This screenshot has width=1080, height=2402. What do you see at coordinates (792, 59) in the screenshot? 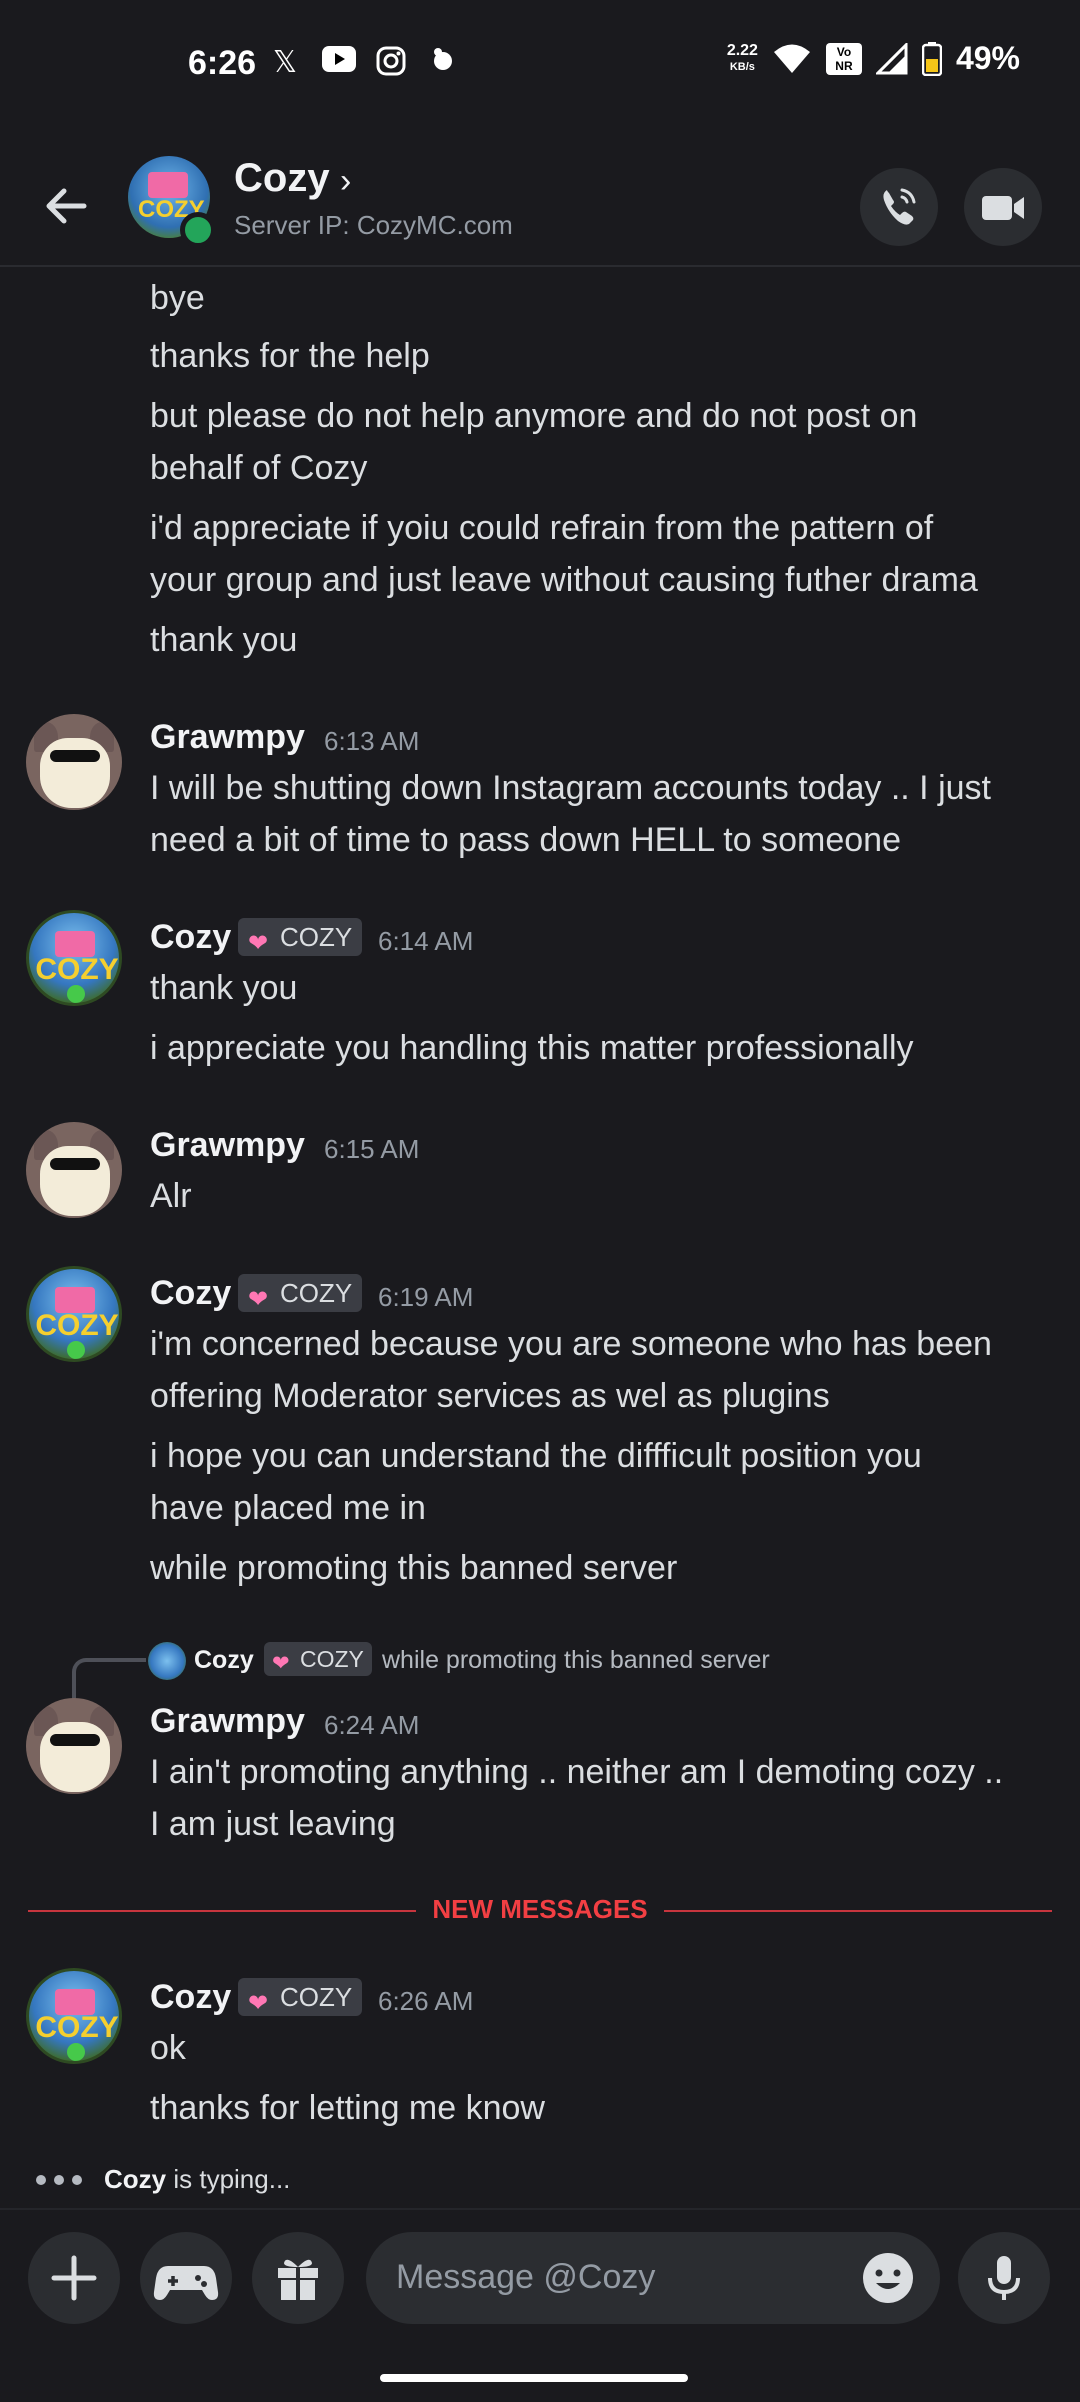
I see `wifi-icon` at bounding box center [792, 59].